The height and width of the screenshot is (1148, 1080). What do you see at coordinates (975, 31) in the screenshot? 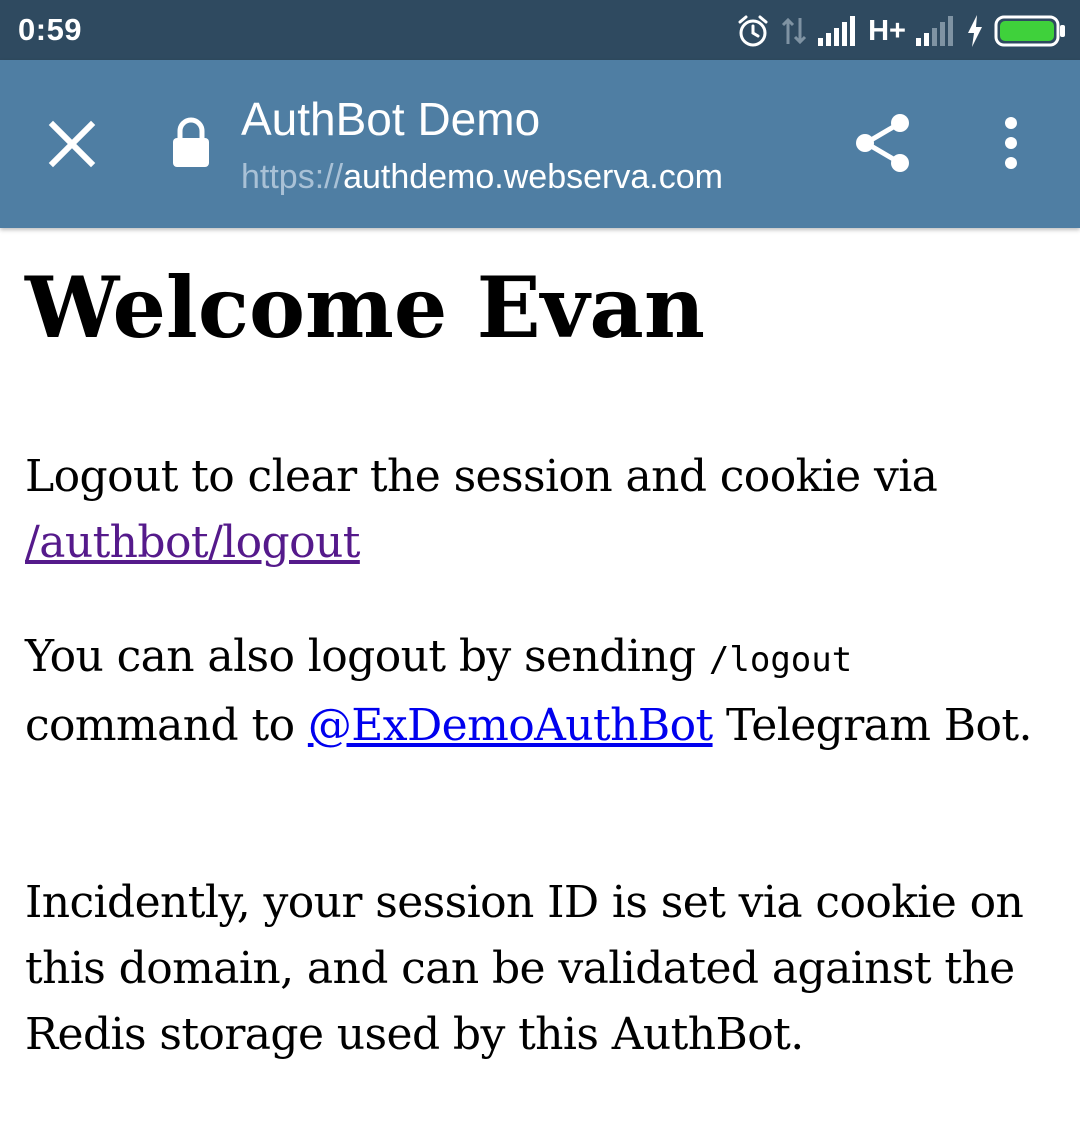
I see `charging-icon` at bounding box center [975, 31].